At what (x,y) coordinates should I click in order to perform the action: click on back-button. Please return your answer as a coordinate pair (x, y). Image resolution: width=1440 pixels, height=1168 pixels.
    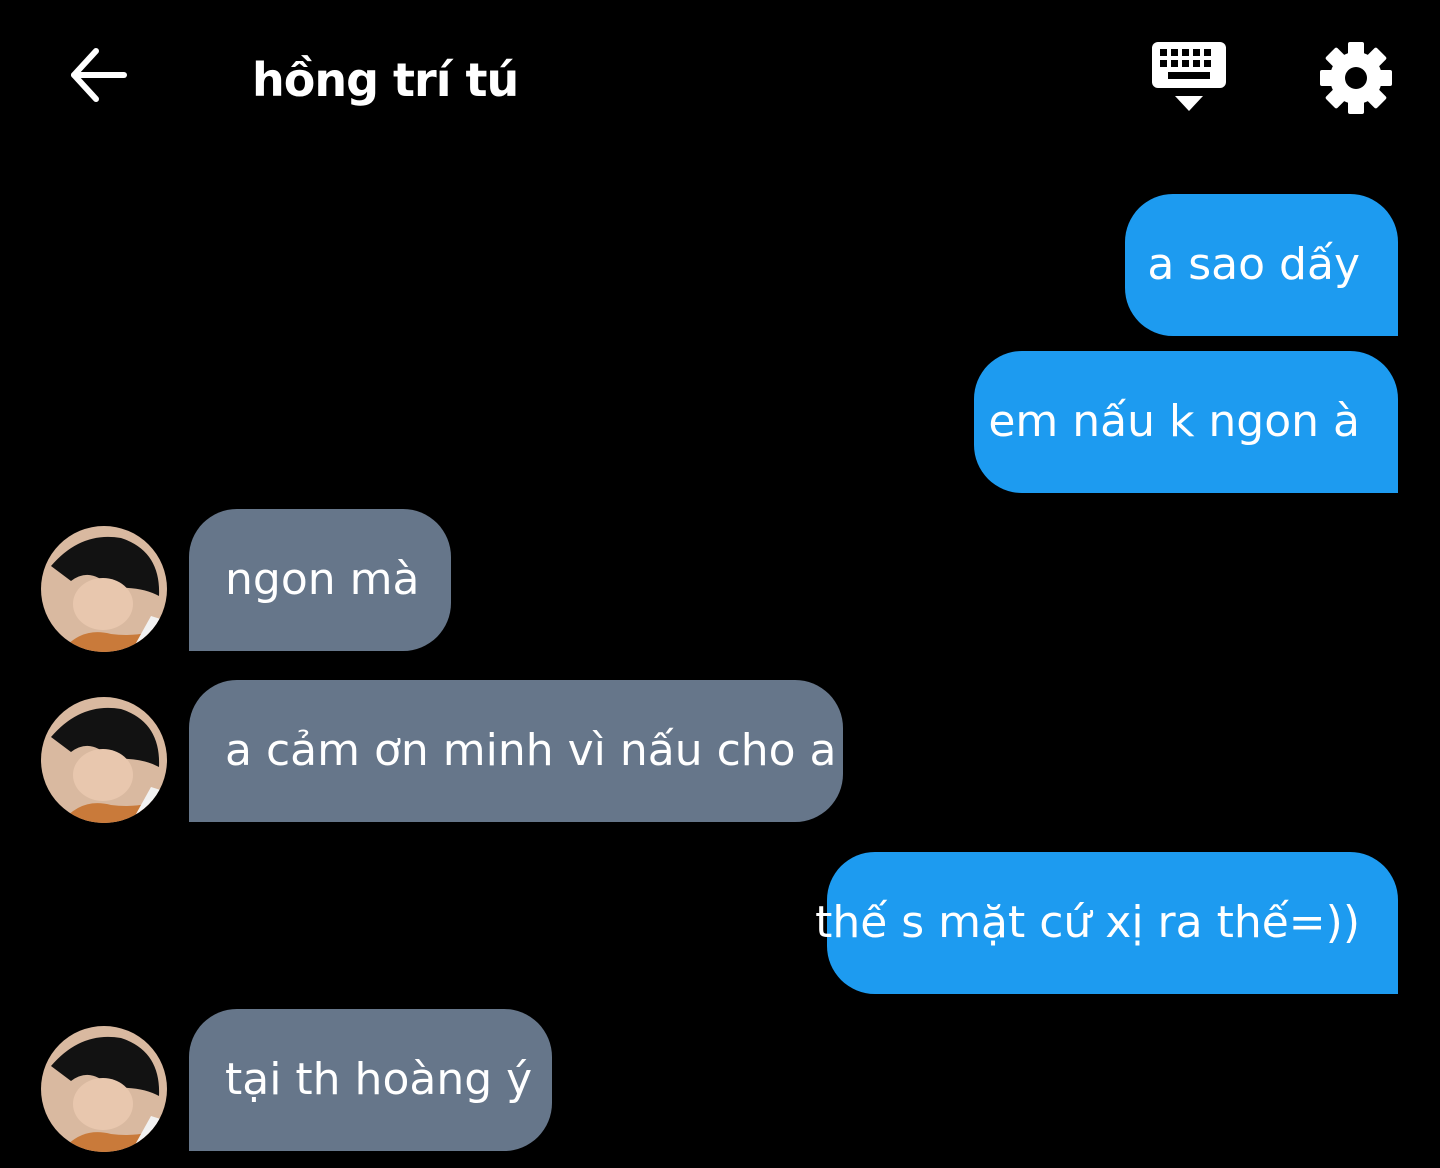
    Looking at the image, I should click on (98, 75).